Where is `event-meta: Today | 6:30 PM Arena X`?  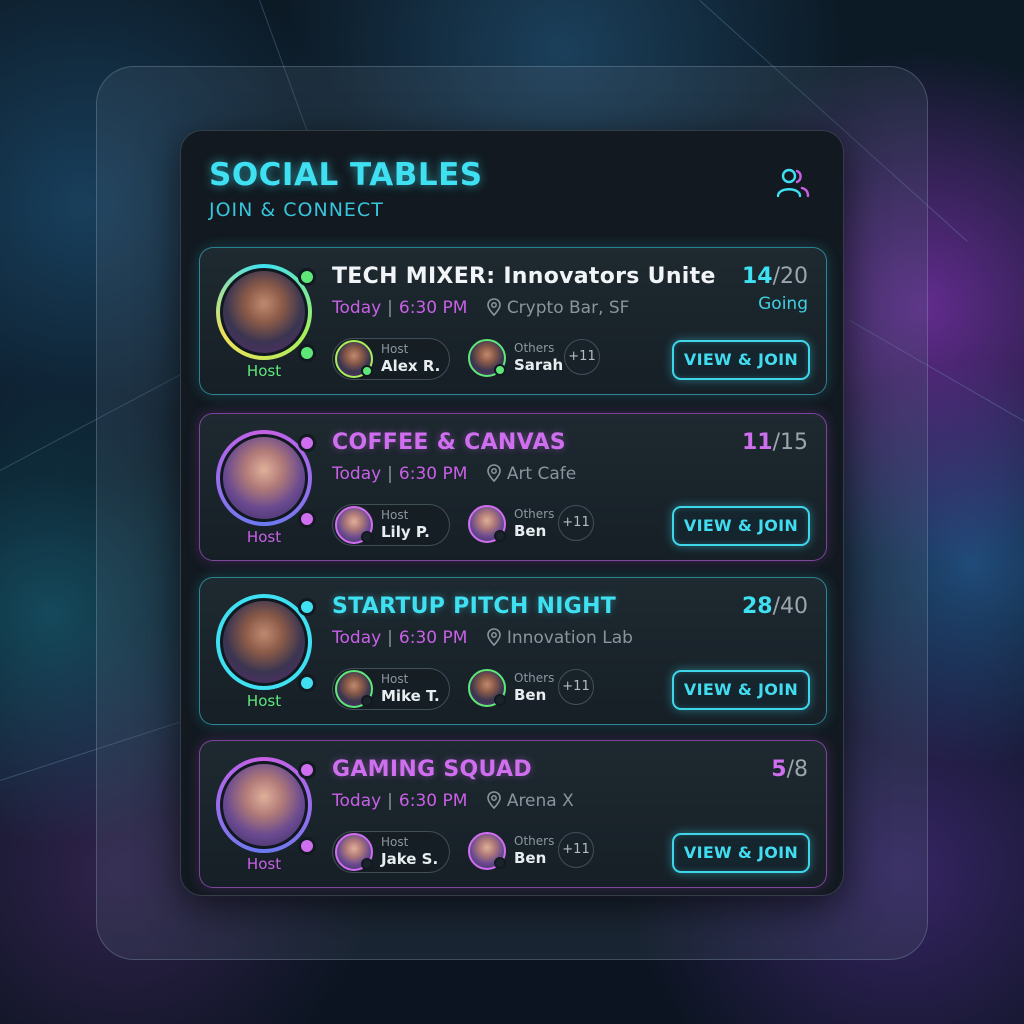 event-meta: Today | 6:30 PM Arena X is located at coordinates (453, 801).